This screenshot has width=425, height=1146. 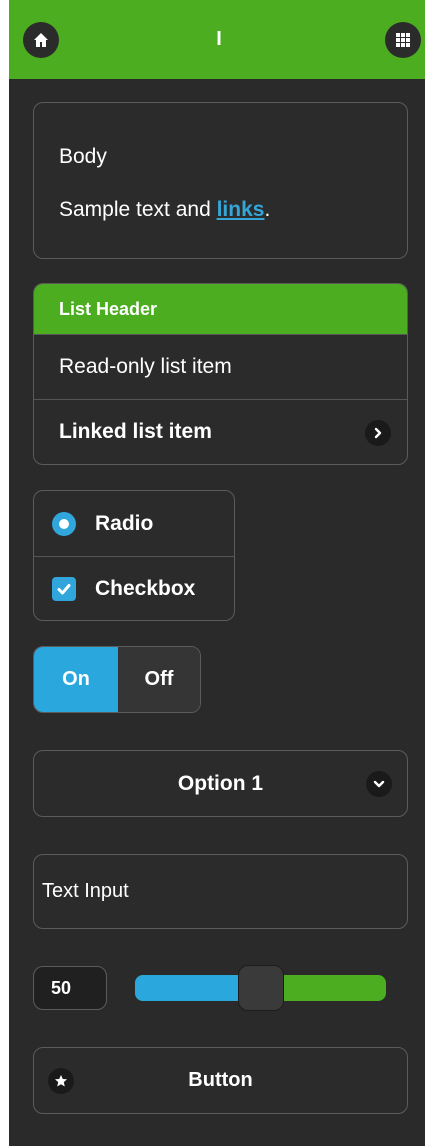 What do you see at coordinates (241, 209) in the screenshot?
I see `body-link: links` at bounding box center [241, 209].